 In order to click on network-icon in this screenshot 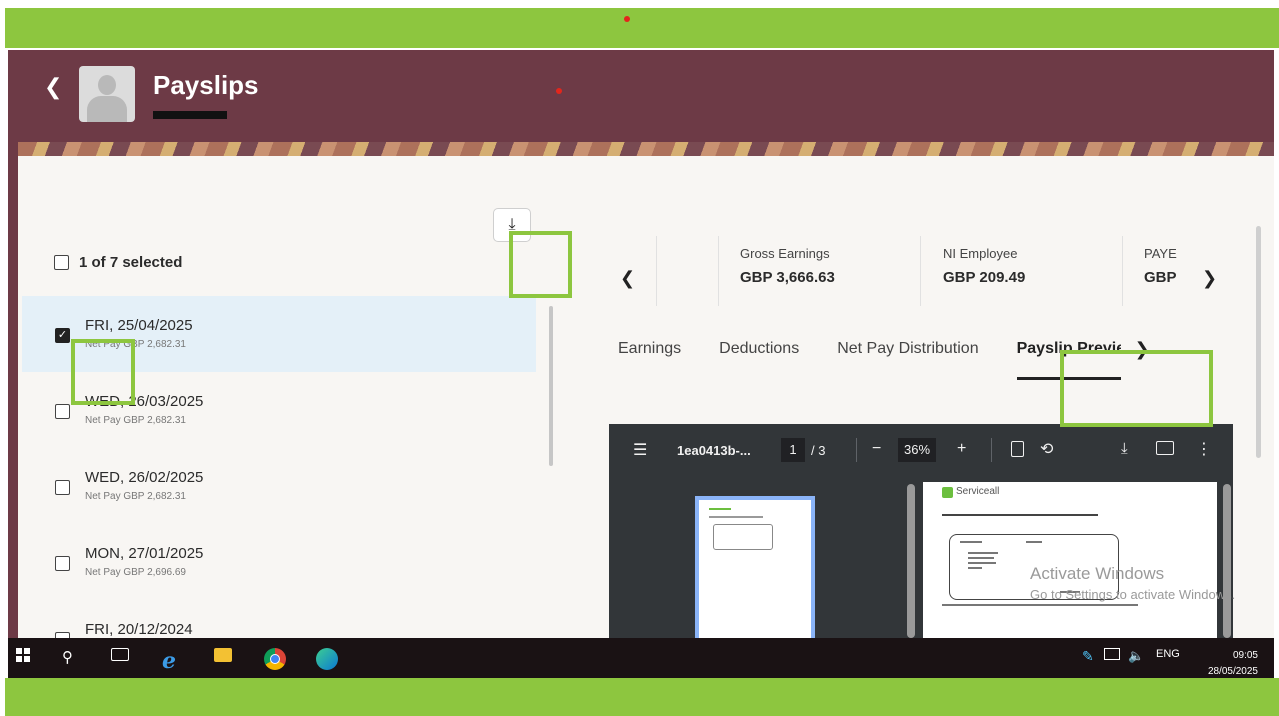, I will do `click(1112, 654)`.